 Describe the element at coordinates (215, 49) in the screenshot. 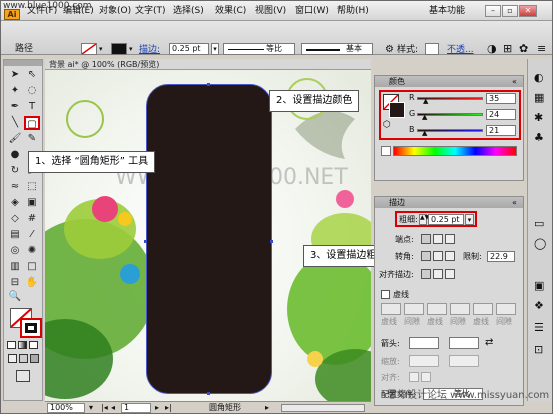

I see `stroke-weight-dropdown-icon: ▾` at that location.